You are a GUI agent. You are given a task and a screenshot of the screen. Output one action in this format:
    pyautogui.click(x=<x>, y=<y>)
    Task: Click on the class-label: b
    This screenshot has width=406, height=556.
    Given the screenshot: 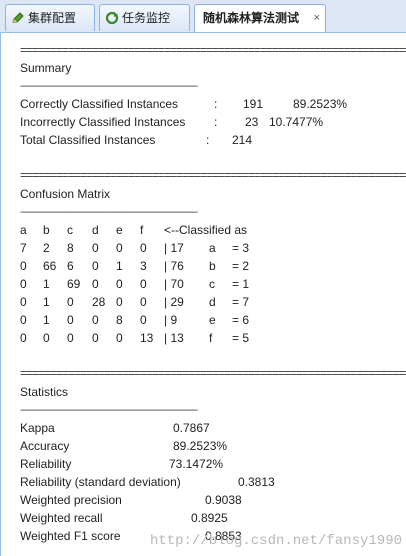 What is the action you would take?
    pyautogui.click(x=212, y=266)
    